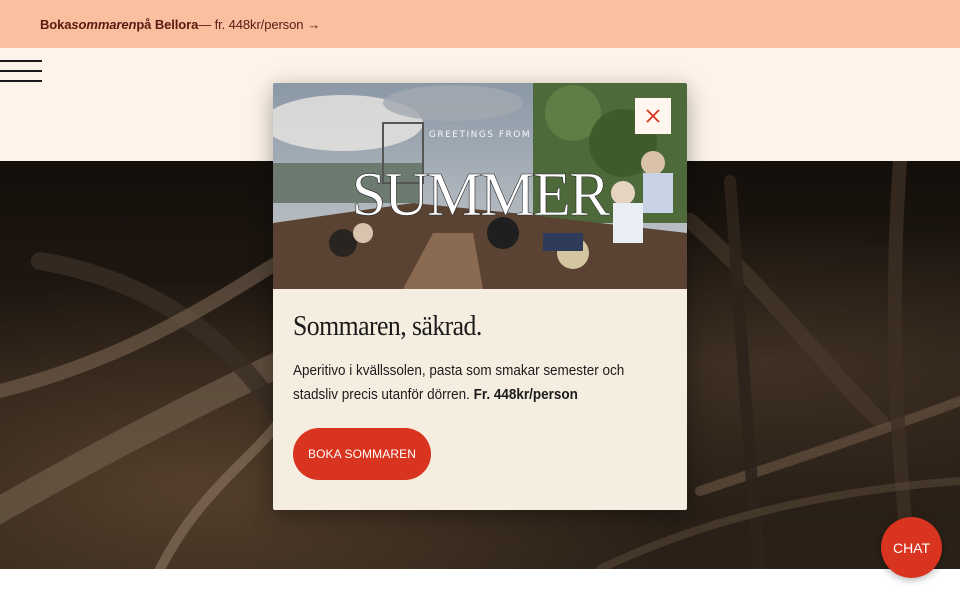 The width and height of the screenshot is (960, 600). Describe the element at coordinates (104, 24) in the screenshot. I see `promo-text-sommaren: sommaren` at that location.